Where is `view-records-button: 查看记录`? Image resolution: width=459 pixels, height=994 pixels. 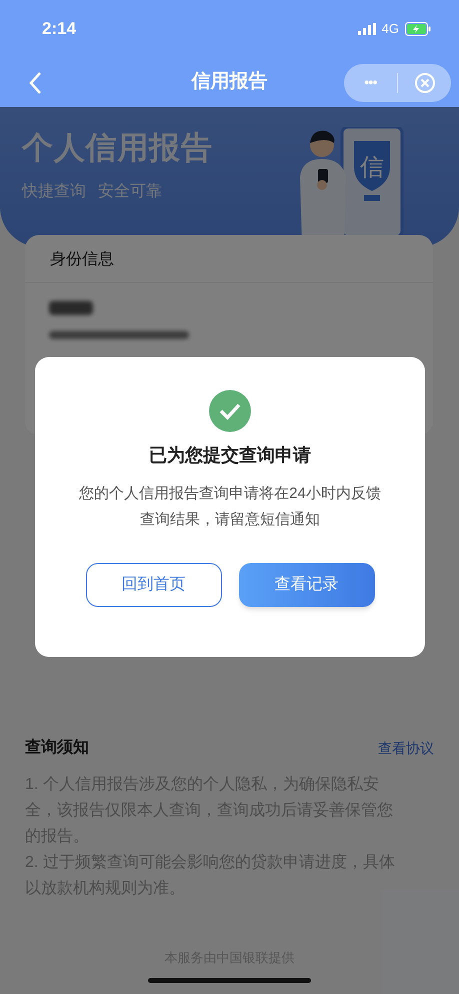
view-records-button: 查看记录 is located at coordinates (306, 585).